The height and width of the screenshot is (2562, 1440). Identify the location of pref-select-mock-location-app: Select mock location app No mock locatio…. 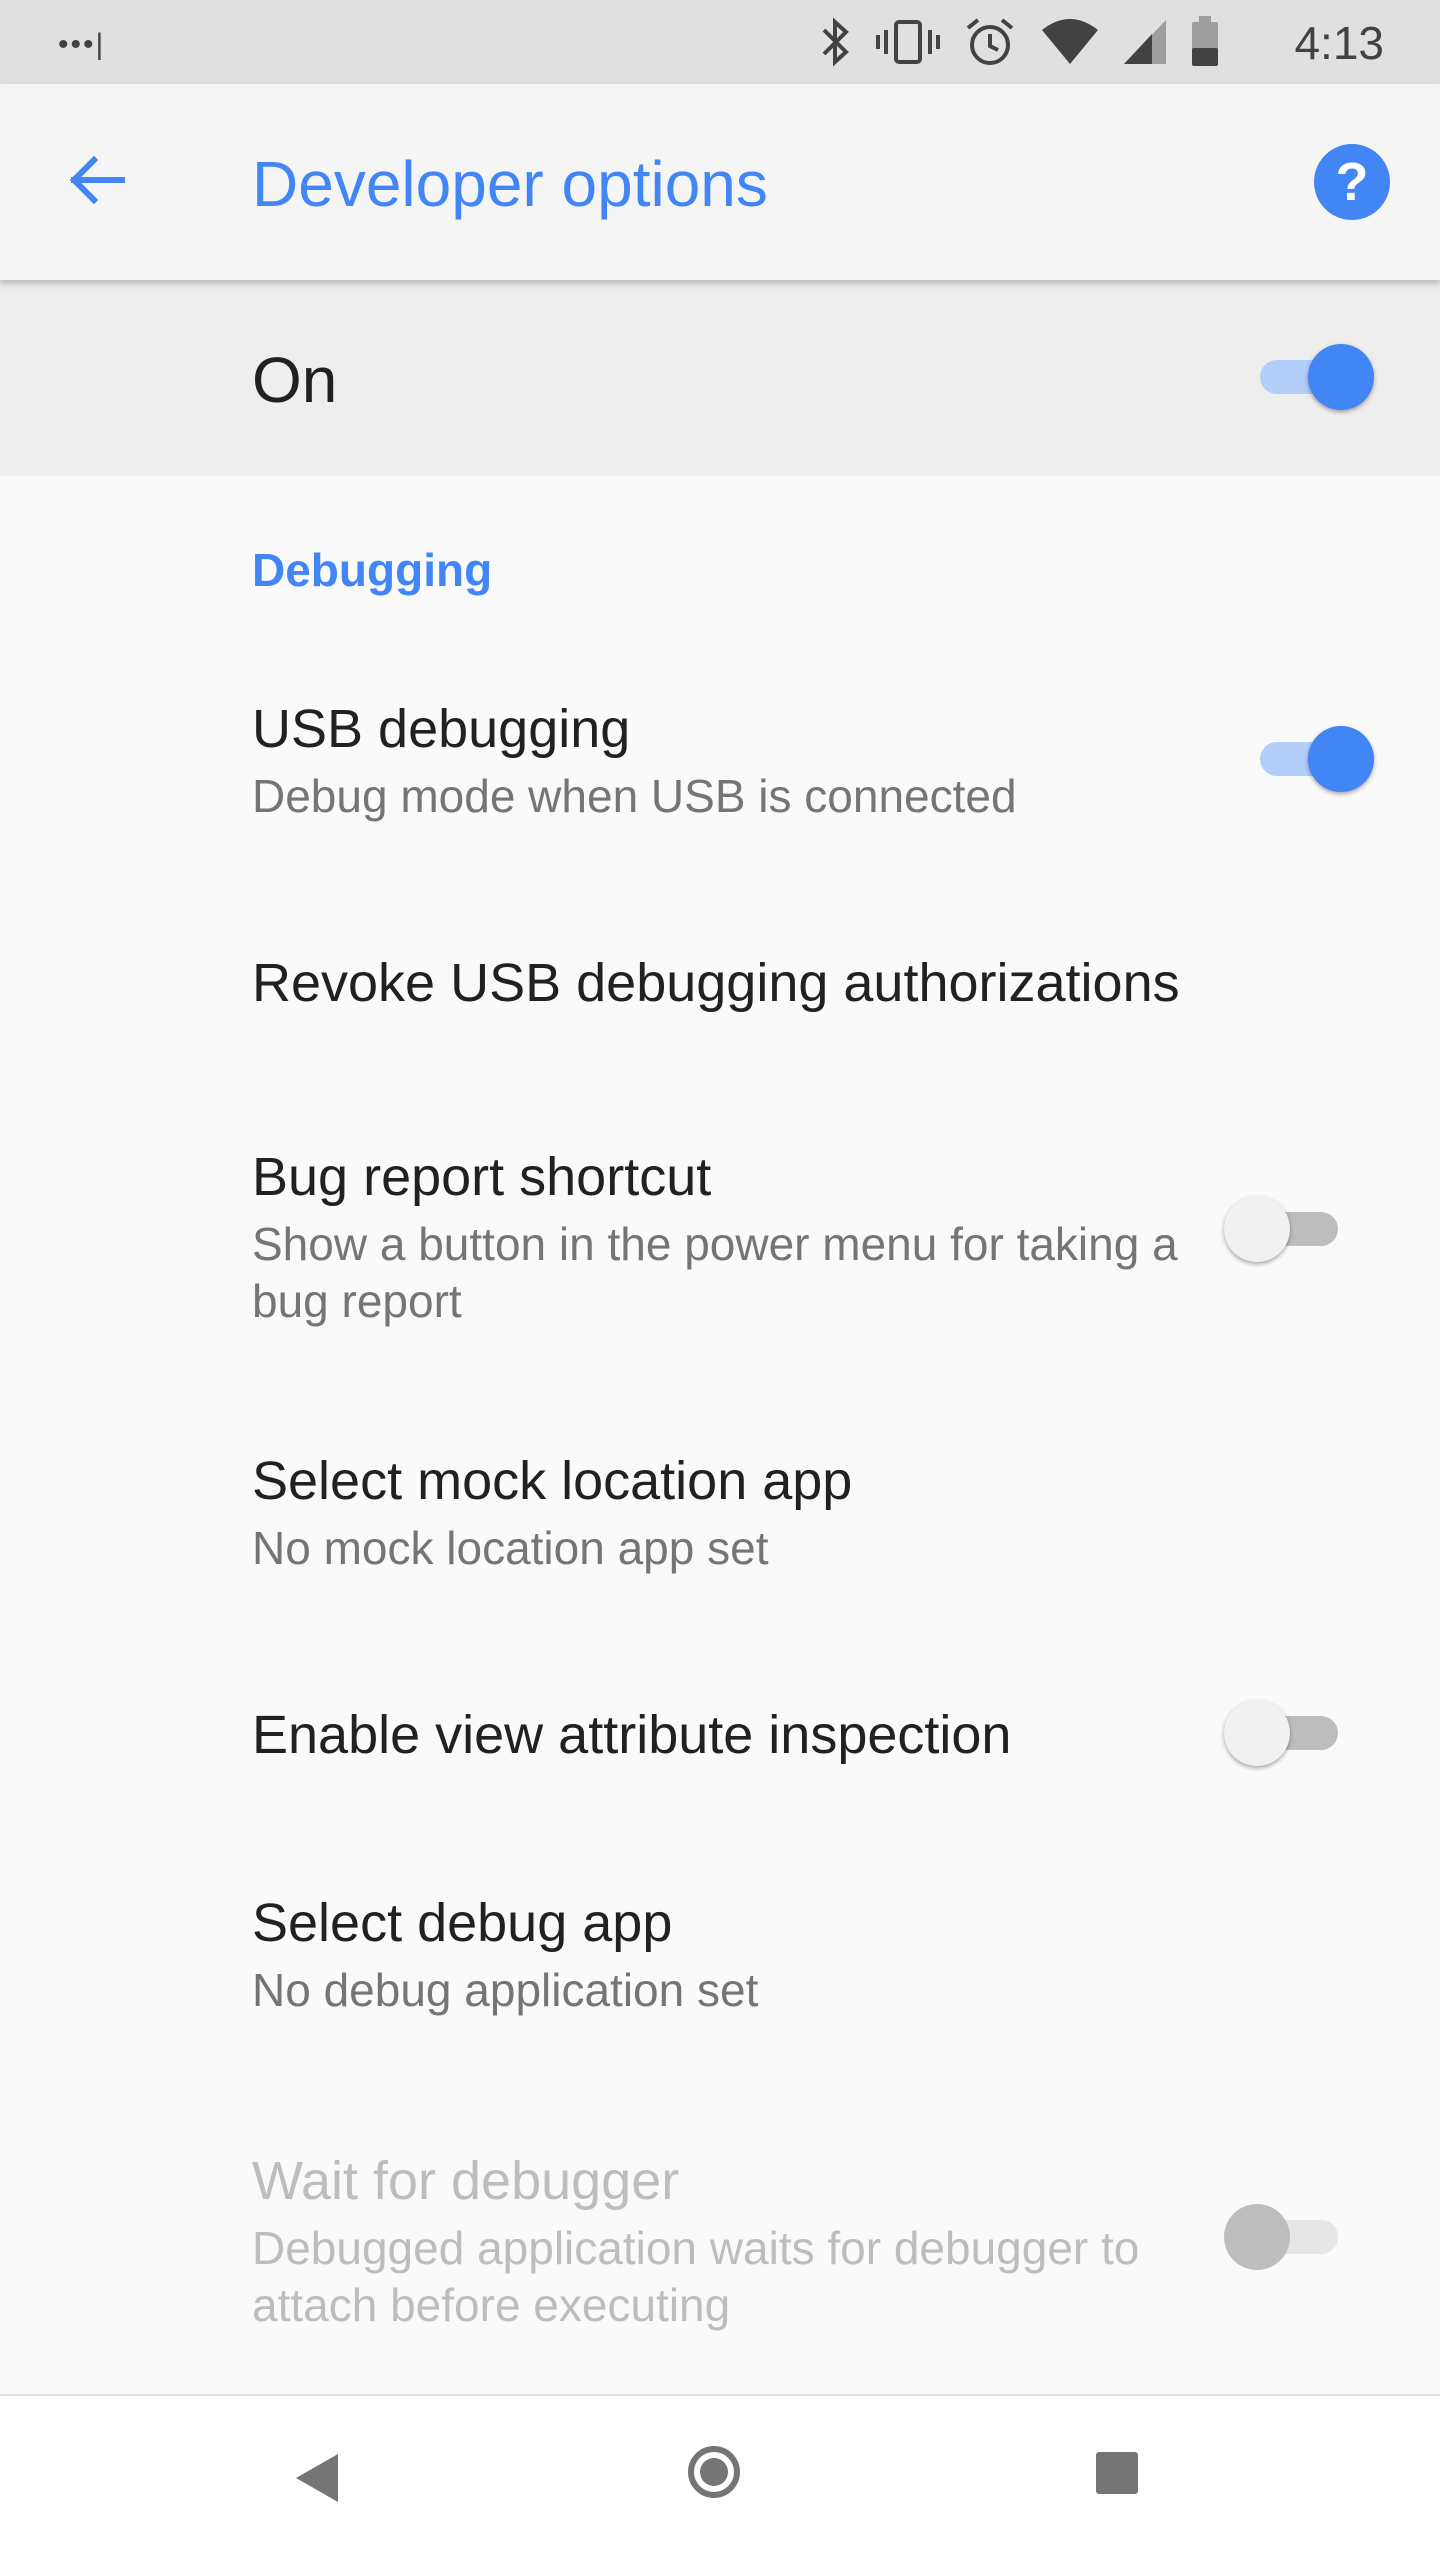
(720, 1530).